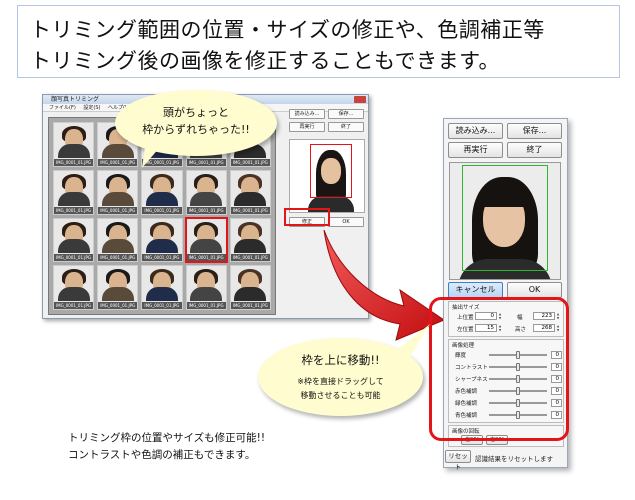 This screenshot has width=635, height=500. I want to click on settings-highlight-frame, so click(499, 369).